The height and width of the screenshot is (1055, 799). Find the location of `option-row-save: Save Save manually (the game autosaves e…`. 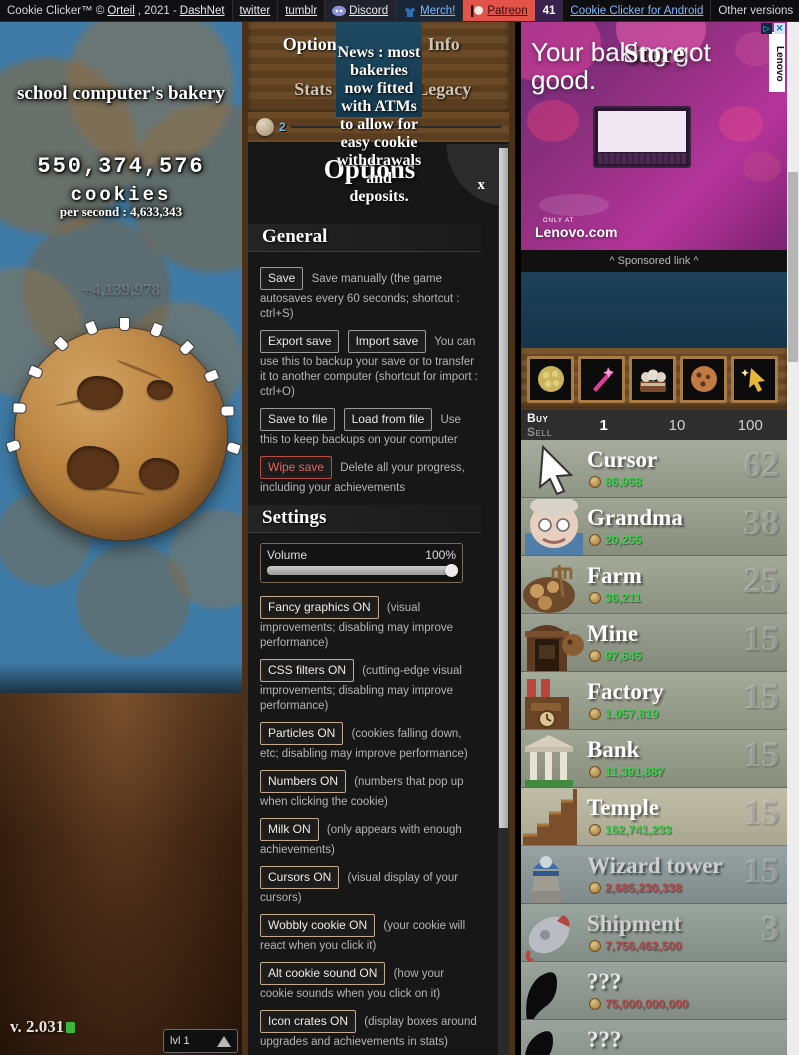

option-row-save: Save Save manually (the game autosaves e… is located at coordinates (369, 293).